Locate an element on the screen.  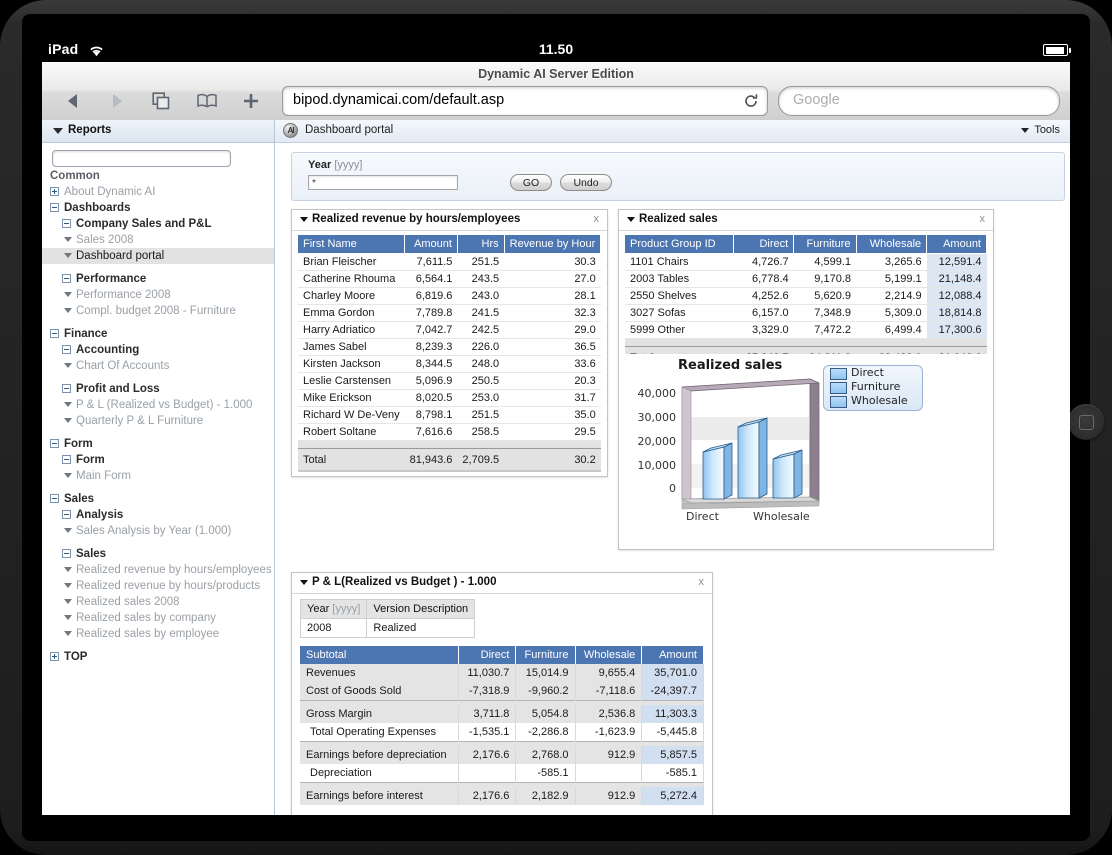
table-row: Richard W De-Veny 8,798.1 251.5 35.0 is located at coordinates (449, 415).